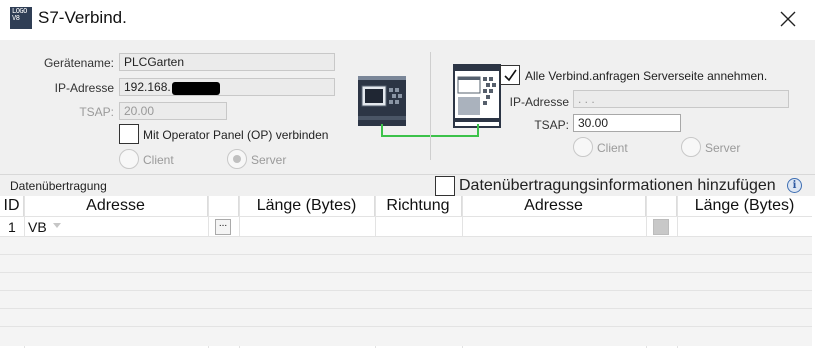 This screenshot has width=815, height=348. Describe the element at coordinates (223, 206) in the screenshot. I see `column-header-browse` at that location.